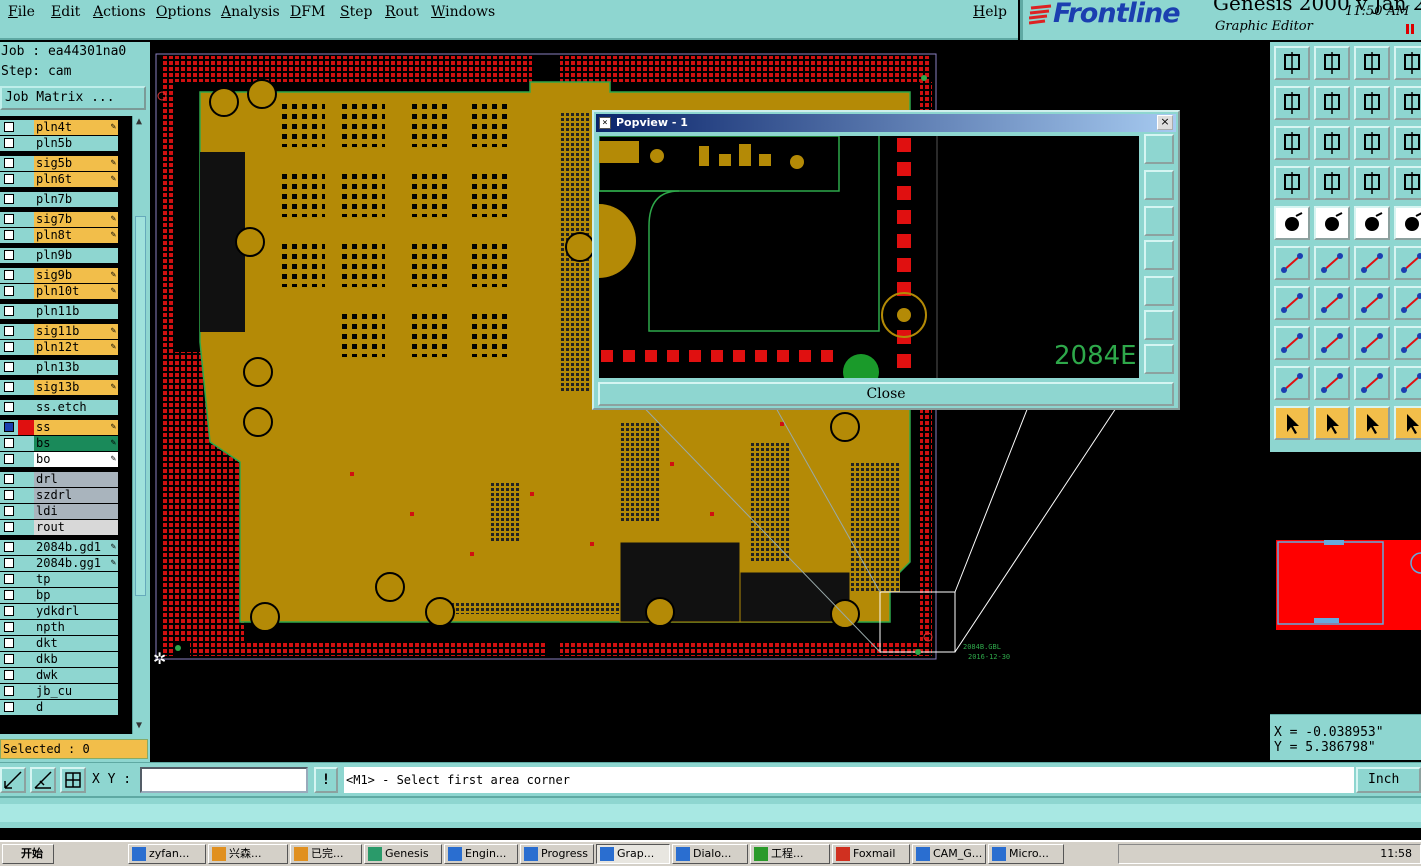 This screenshot has width=1421, height=866. I want to click on layer-row: 2084b.gg1 ✎, so click(59, 563).